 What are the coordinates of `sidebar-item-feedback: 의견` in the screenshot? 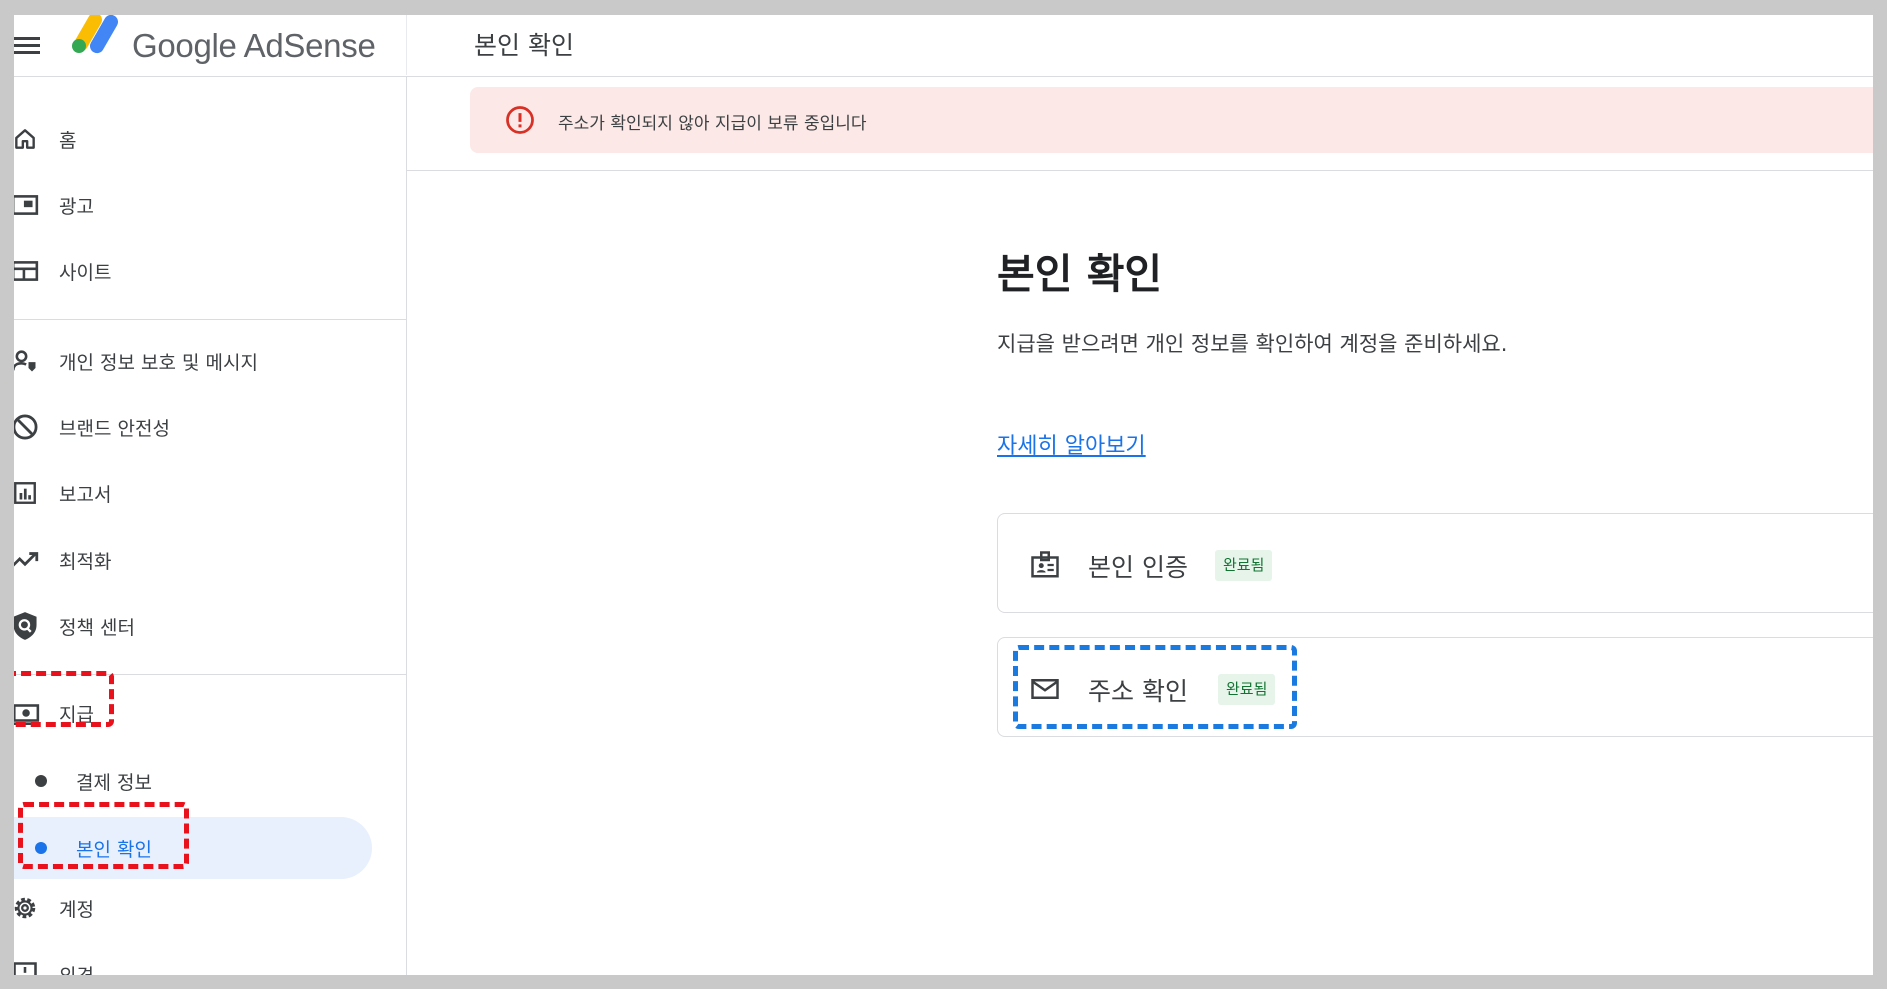 It's located at (200, 961).